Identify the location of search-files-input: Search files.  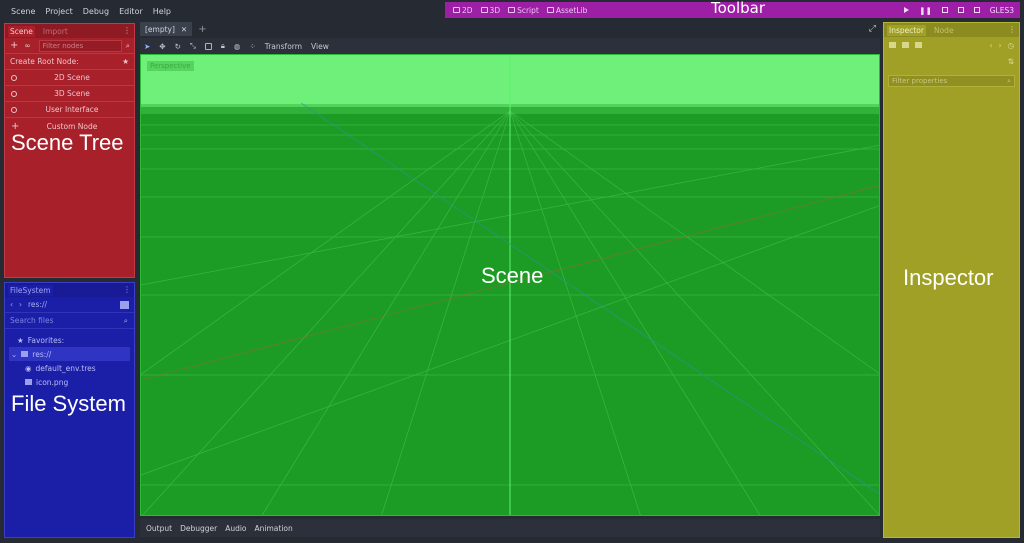
(31, 320).